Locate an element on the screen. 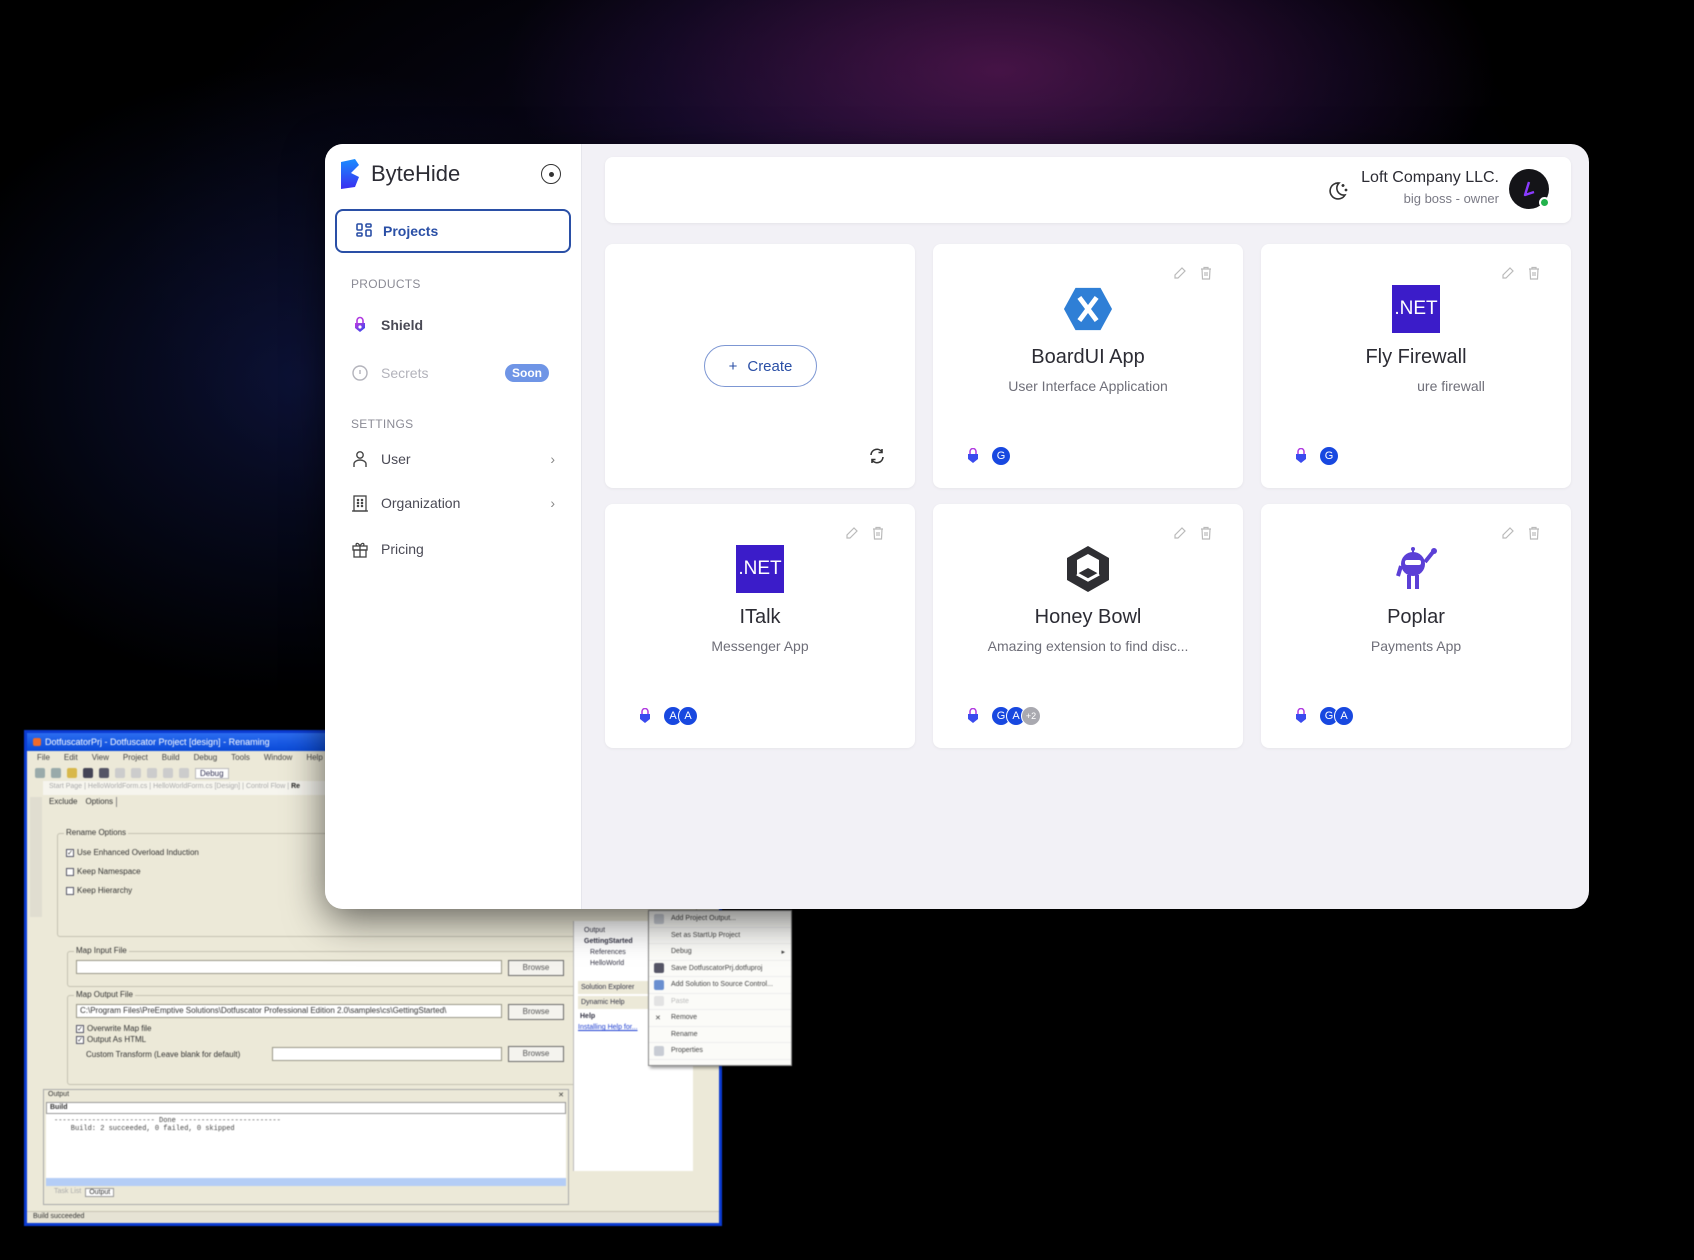 The width and height of the screenshot is (1694, 1260). nav-secrets: Secrets Soon is located at coordinates (453, 373).